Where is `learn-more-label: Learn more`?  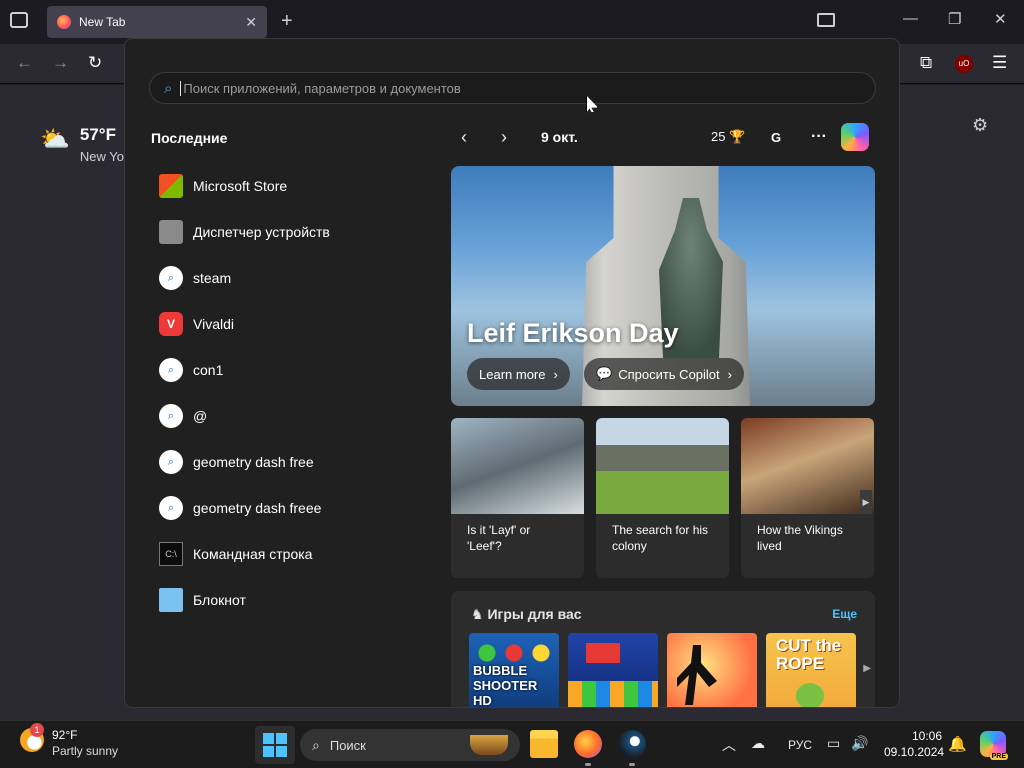 learn-more-label: Learn more is located at coordinates (512, 374).